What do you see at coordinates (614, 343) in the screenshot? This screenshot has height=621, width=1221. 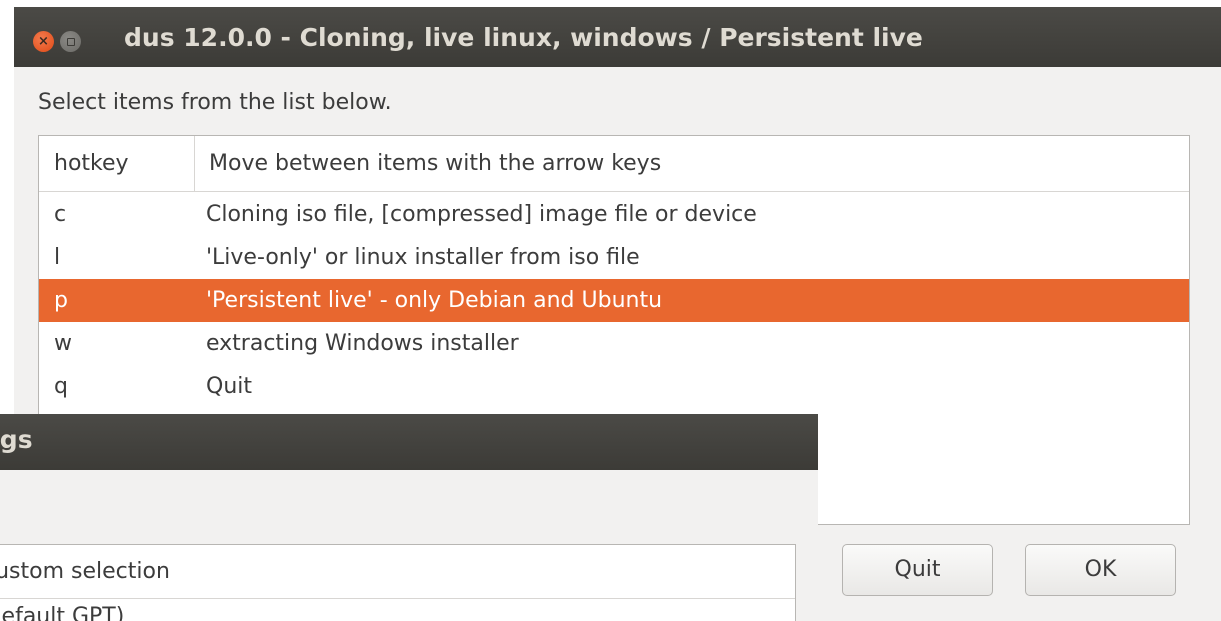 I see `list-item-w: w extracting Windows installer` at bounding box center [614, 343].